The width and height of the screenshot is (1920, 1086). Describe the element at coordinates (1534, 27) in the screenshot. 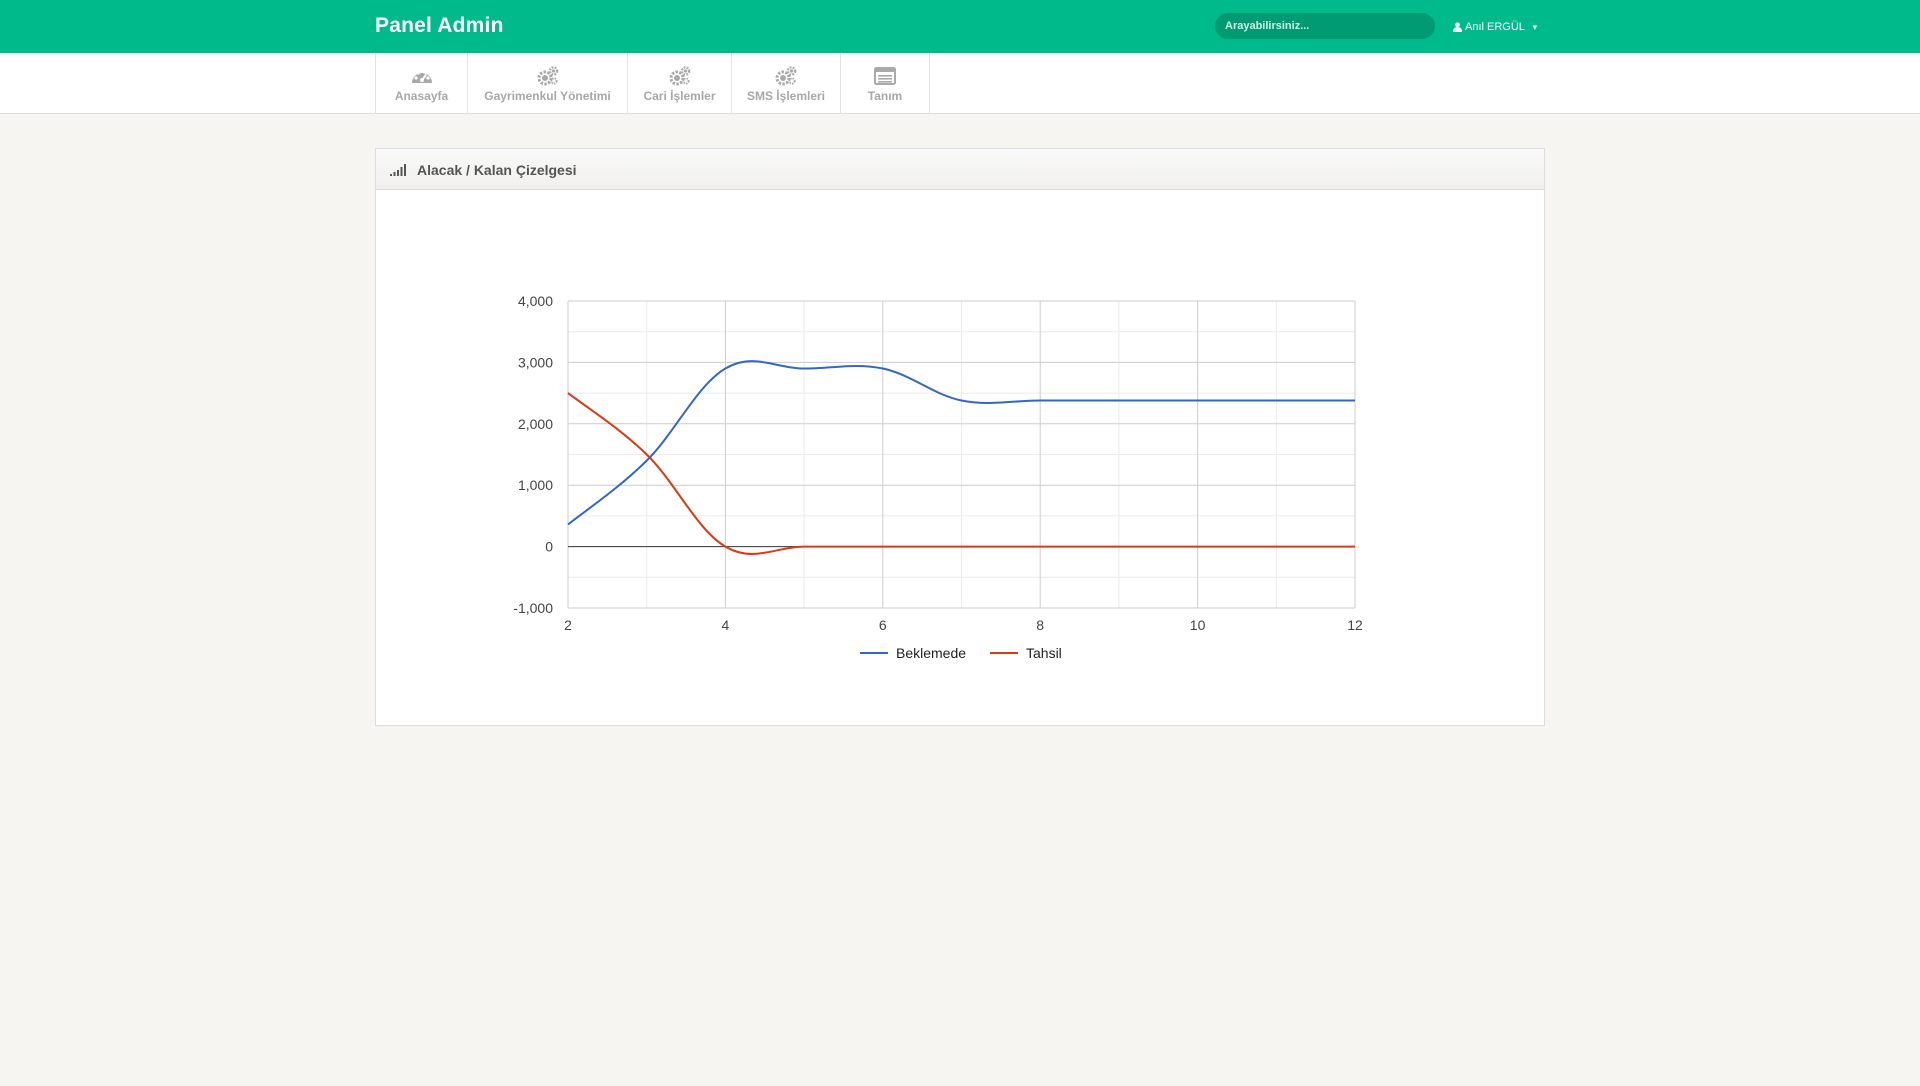

I see `chevron-down-icon: ▼` at that location.